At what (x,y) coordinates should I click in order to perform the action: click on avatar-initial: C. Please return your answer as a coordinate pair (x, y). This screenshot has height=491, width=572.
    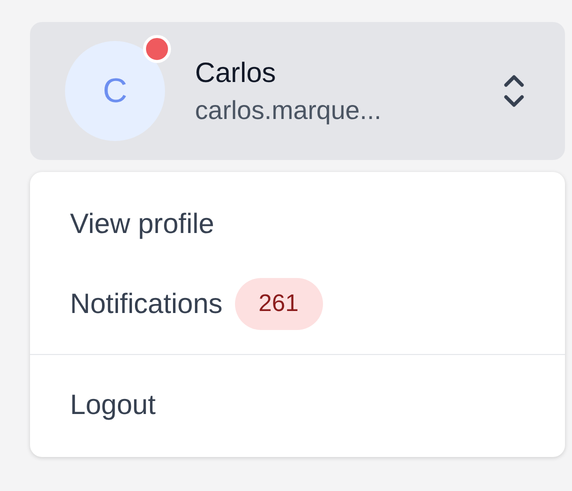
    Looking at the image, I should click on (115, 91).